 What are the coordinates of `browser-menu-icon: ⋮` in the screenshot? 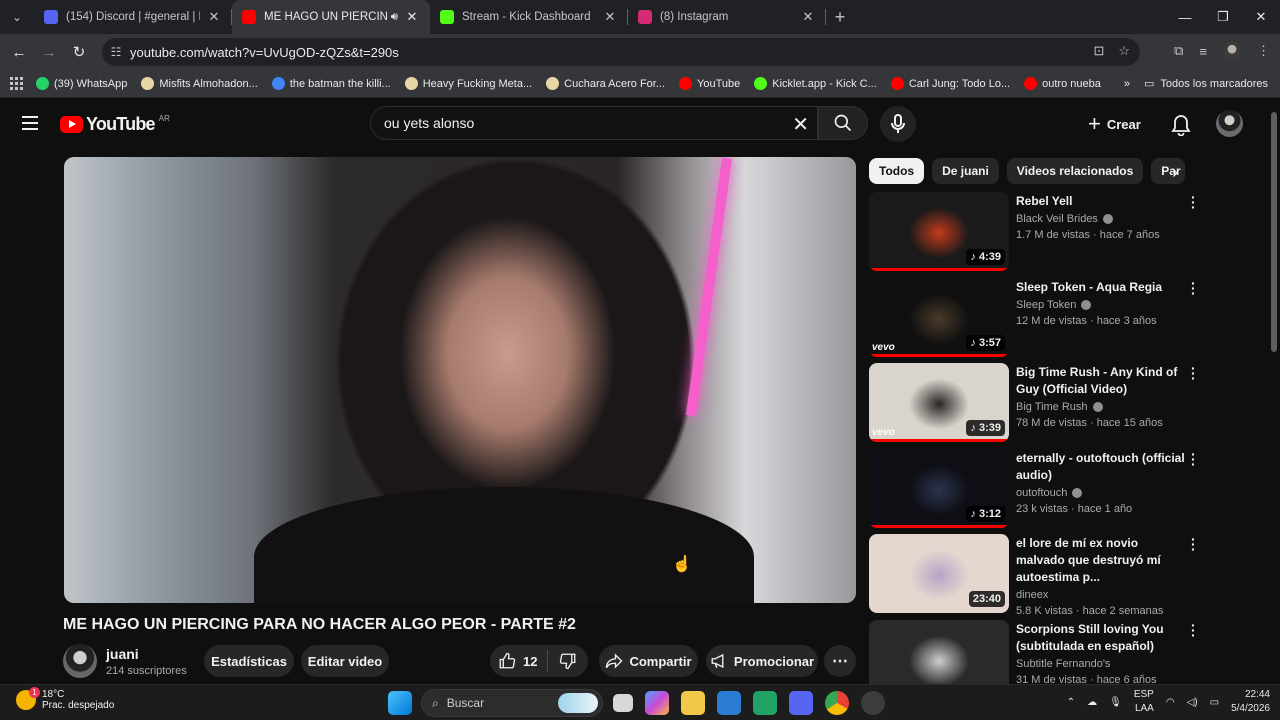 It's located at (1263, 51).